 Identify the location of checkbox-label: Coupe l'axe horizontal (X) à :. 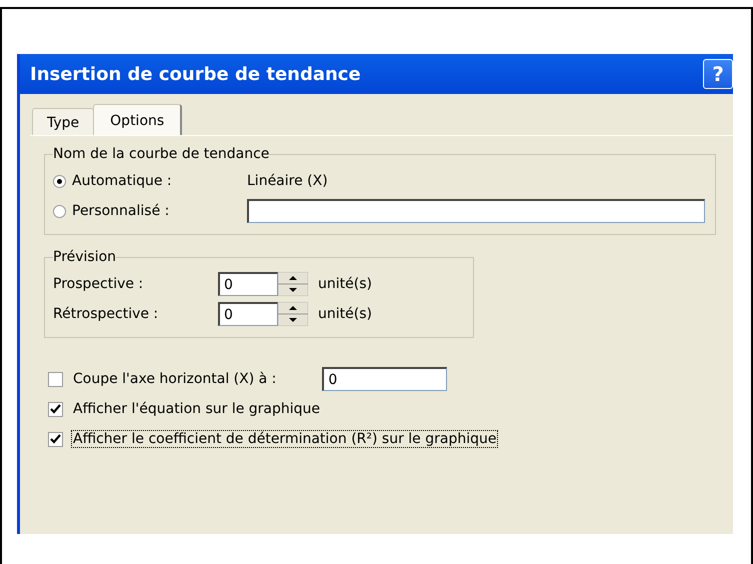
(174, 379).